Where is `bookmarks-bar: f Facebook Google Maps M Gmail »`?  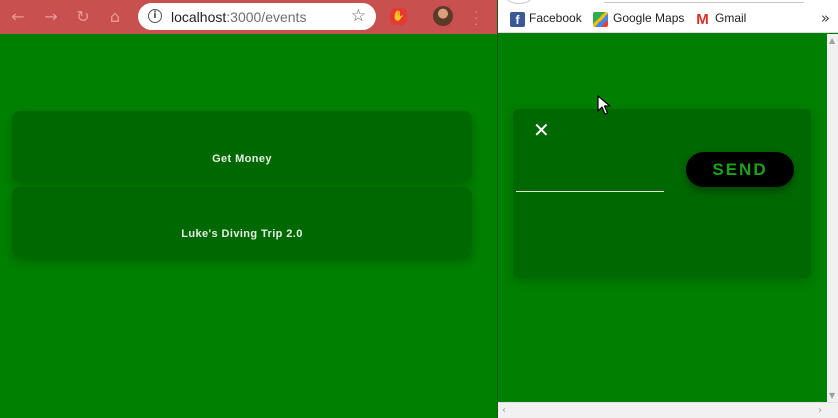
bookmarks-bar: f Facebook Google Maps M Gmail » is located at coordinates (668, 16).